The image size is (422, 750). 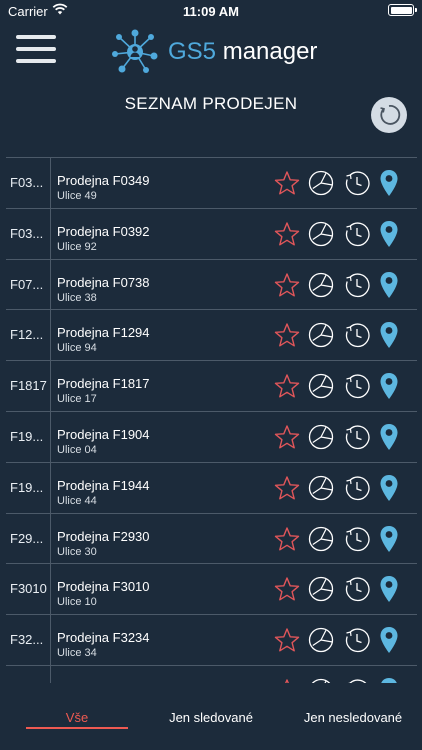 What do you see at coordinates (211, 183) in the screenshot?
I see `store-row: F03... Prodejna F0349 Ulice 49` at bounding box center [211, 183].